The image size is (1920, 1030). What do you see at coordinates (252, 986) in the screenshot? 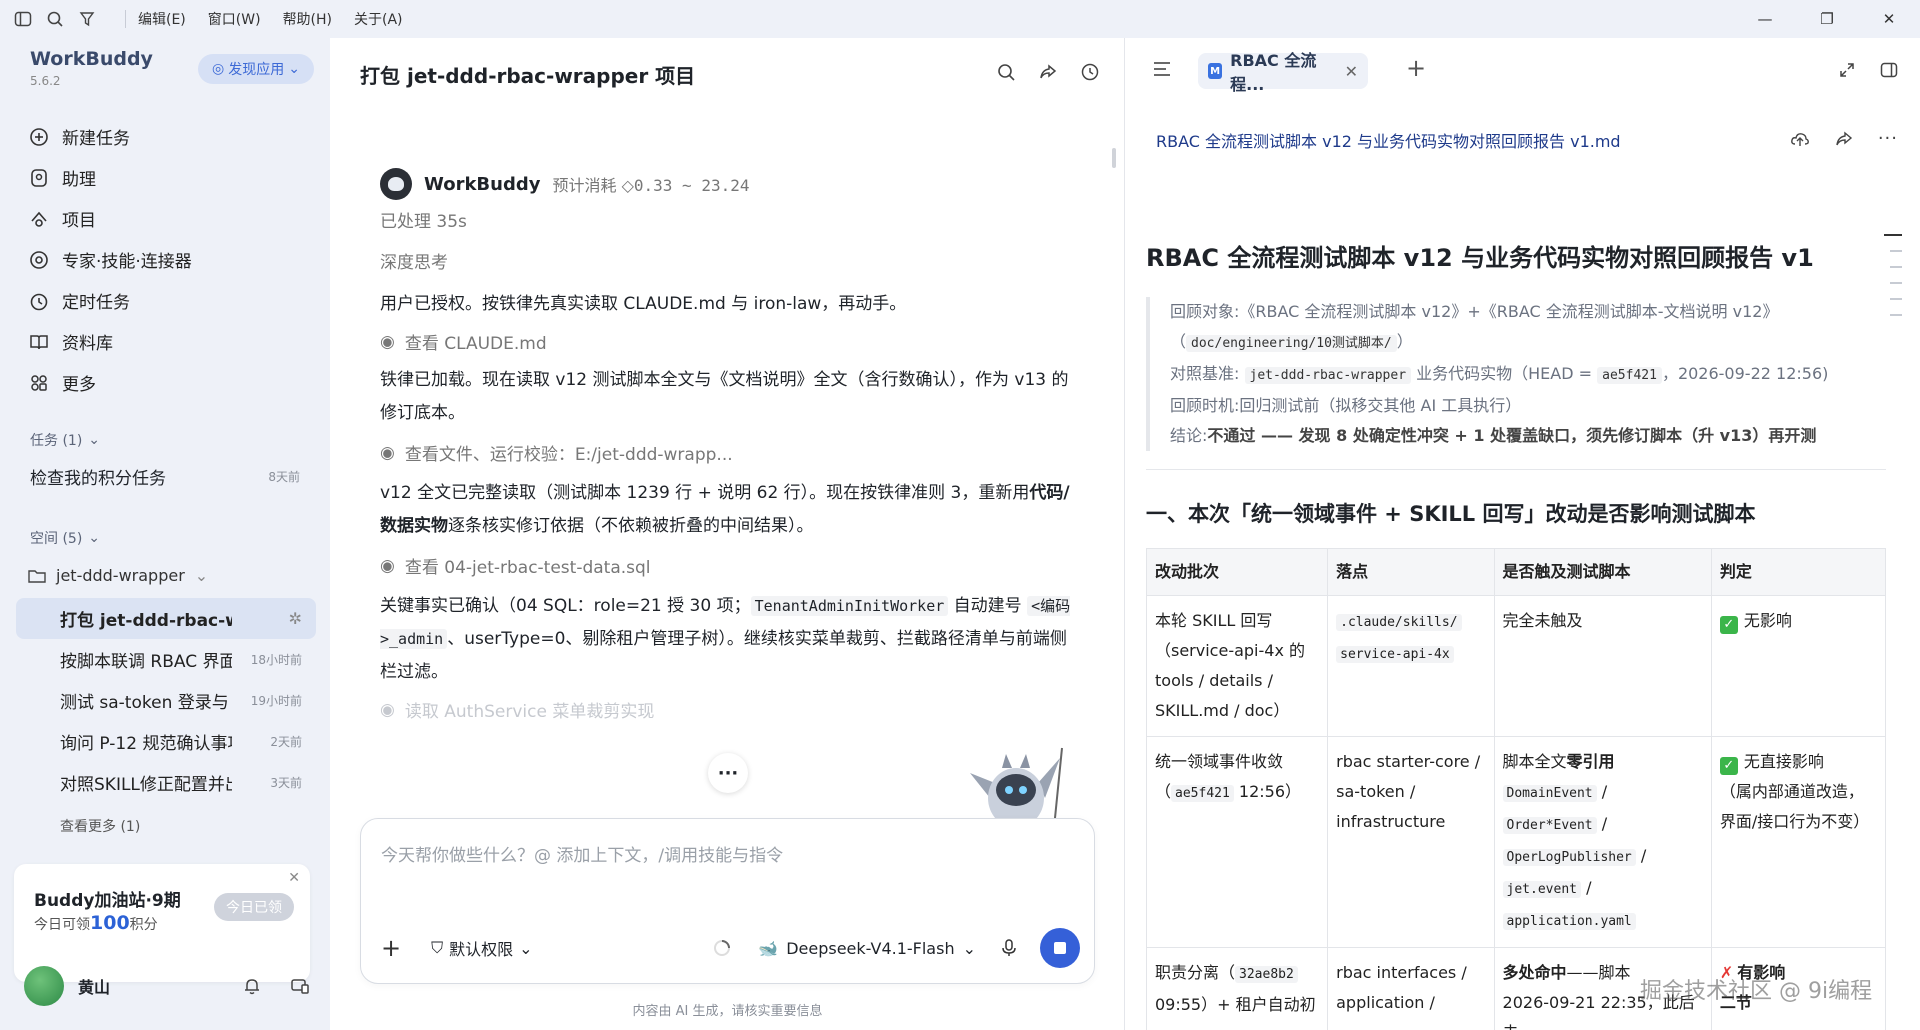
I see `bell-icon` at bounding box center [252, 986].